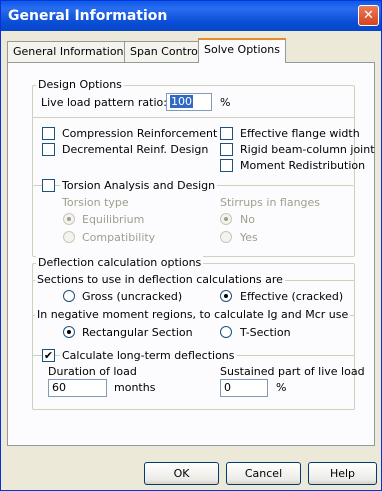 Image resolution: width=382 pixels, height=491 pixels. I want to click on gross-radio, so click(69, 296).